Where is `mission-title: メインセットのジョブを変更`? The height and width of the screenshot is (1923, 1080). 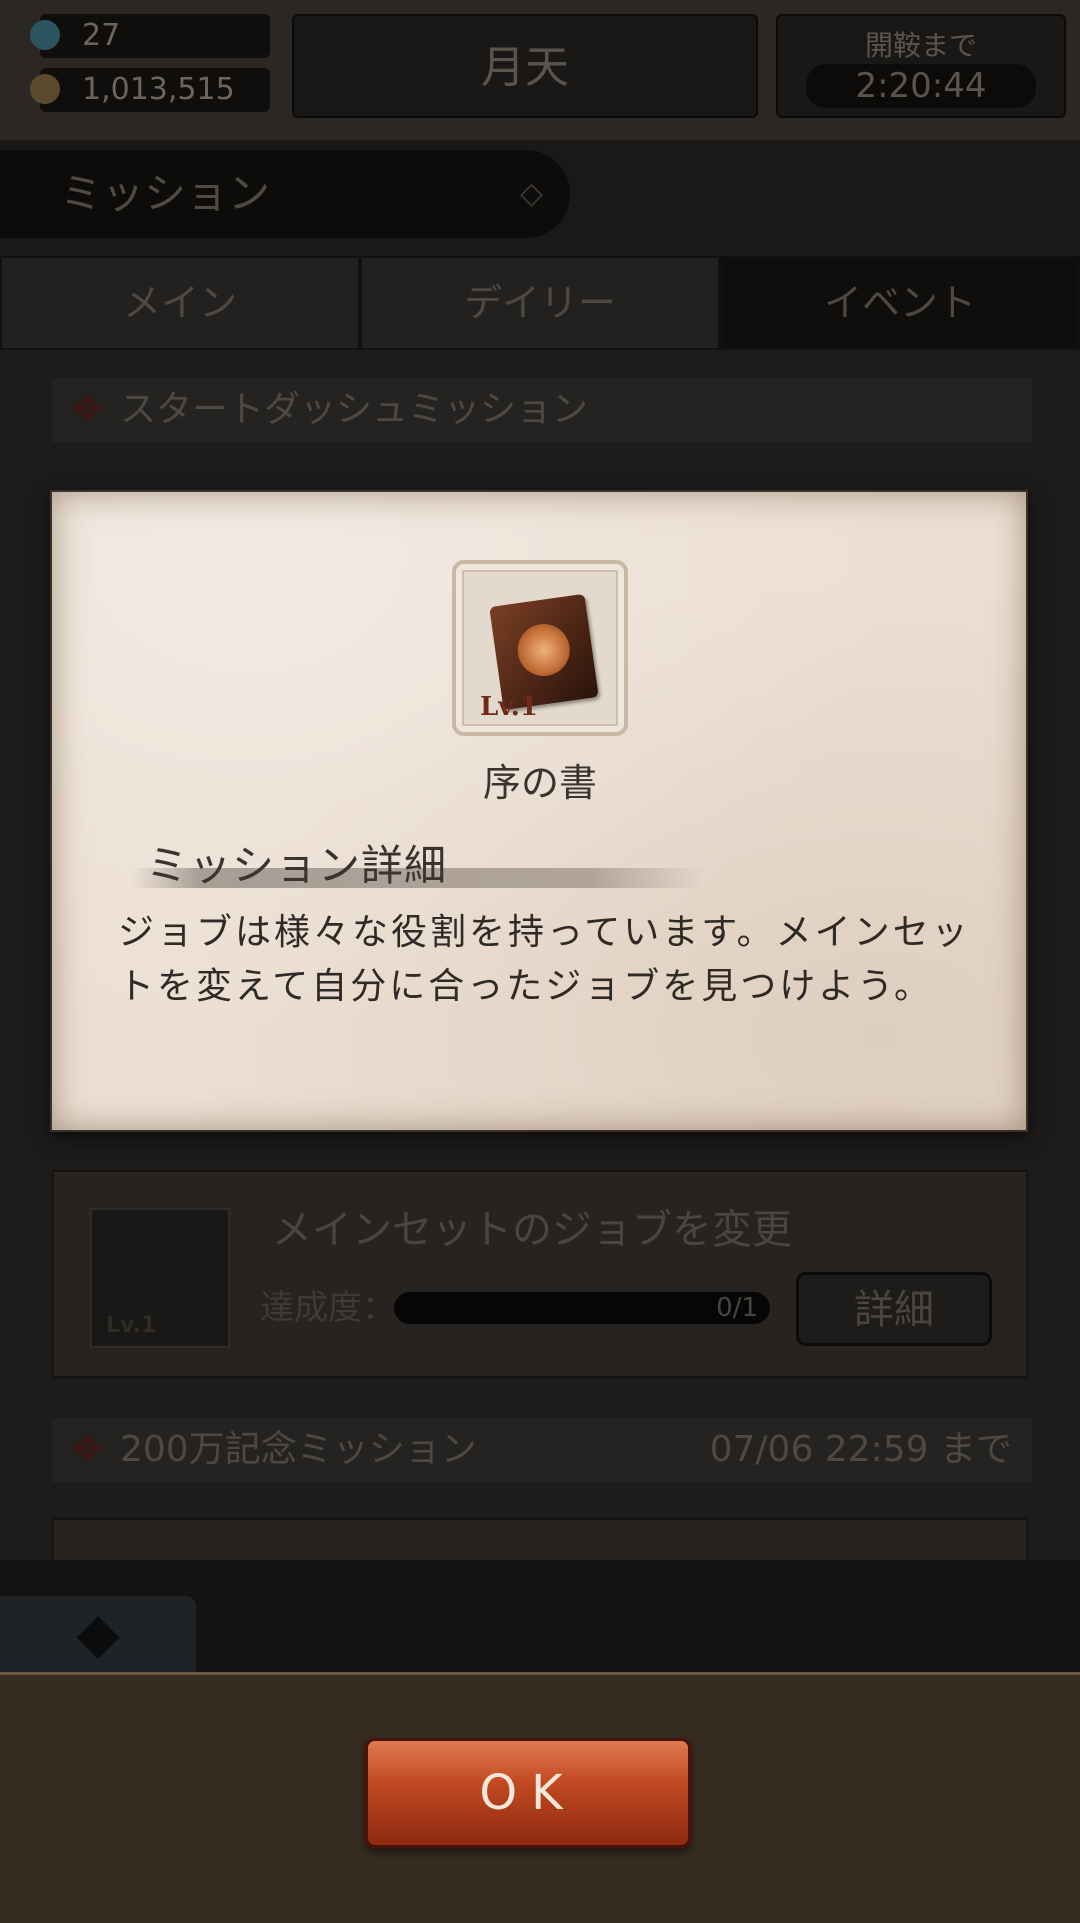 mission-title: メインセットのジョブを変更 is located at coordinates (532, 1230).